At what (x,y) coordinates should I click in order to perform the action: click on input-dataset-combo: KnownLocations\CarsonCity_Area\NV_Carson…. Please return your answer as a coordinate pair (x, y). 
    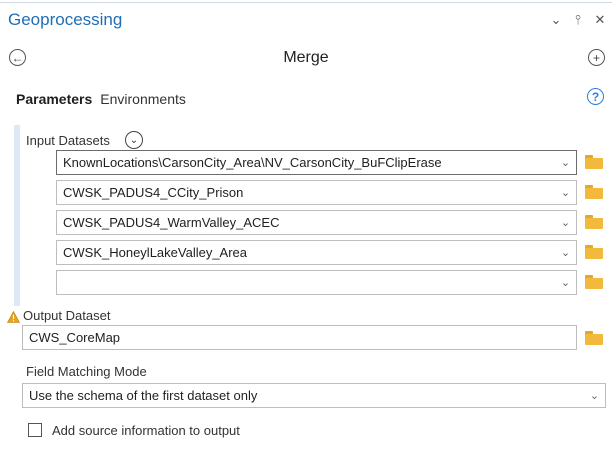
    Looking at the image, I should click on (316, 162).